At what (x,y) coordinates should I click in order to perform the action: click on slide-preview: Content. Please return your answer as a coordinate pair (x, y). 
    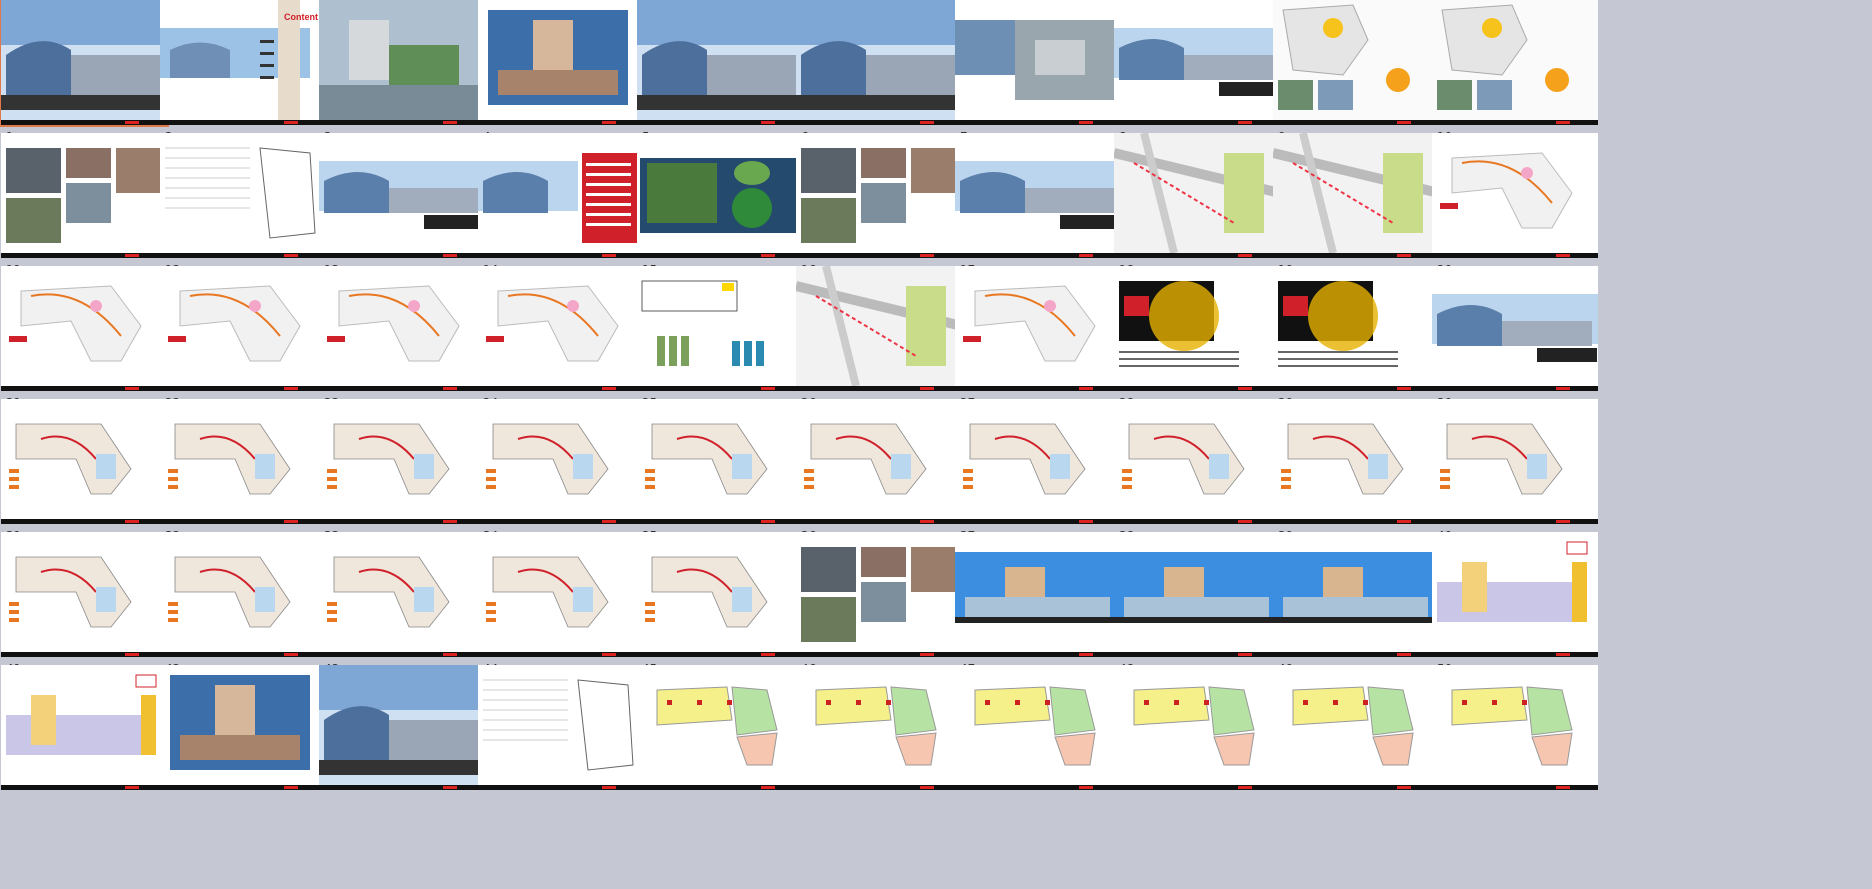
    Looking at the image, I should click on (243, 62).